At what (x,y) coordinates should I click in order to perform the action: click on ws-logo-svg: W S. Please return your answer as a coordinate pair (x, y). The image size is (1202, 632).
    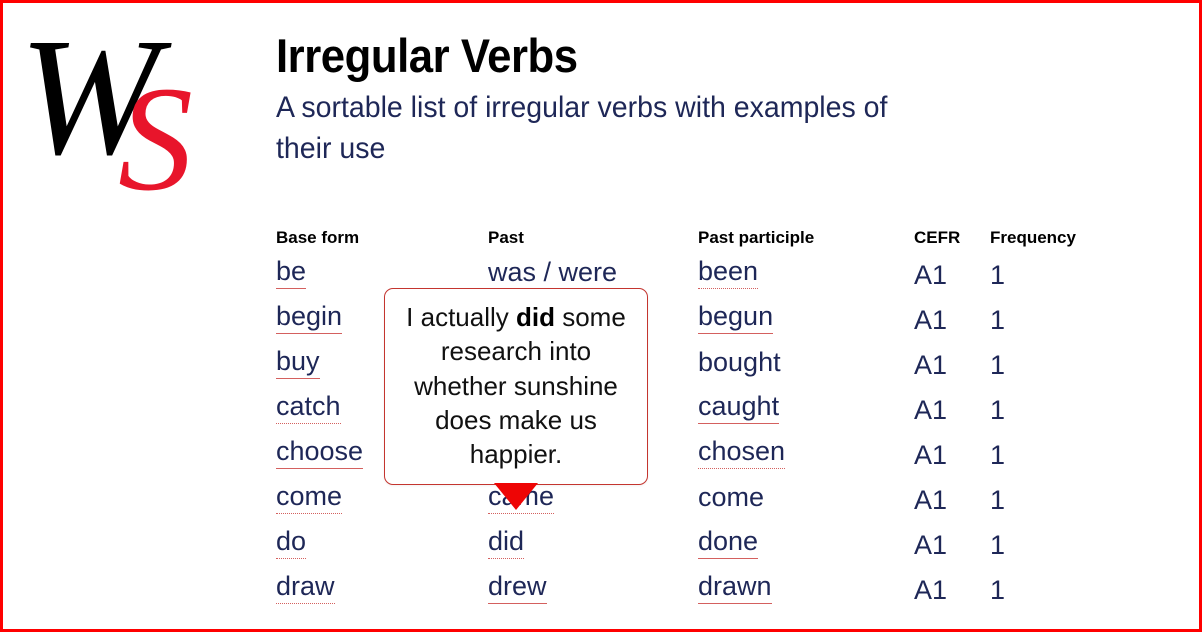
    Looking at the image, I should click on (106, 113).